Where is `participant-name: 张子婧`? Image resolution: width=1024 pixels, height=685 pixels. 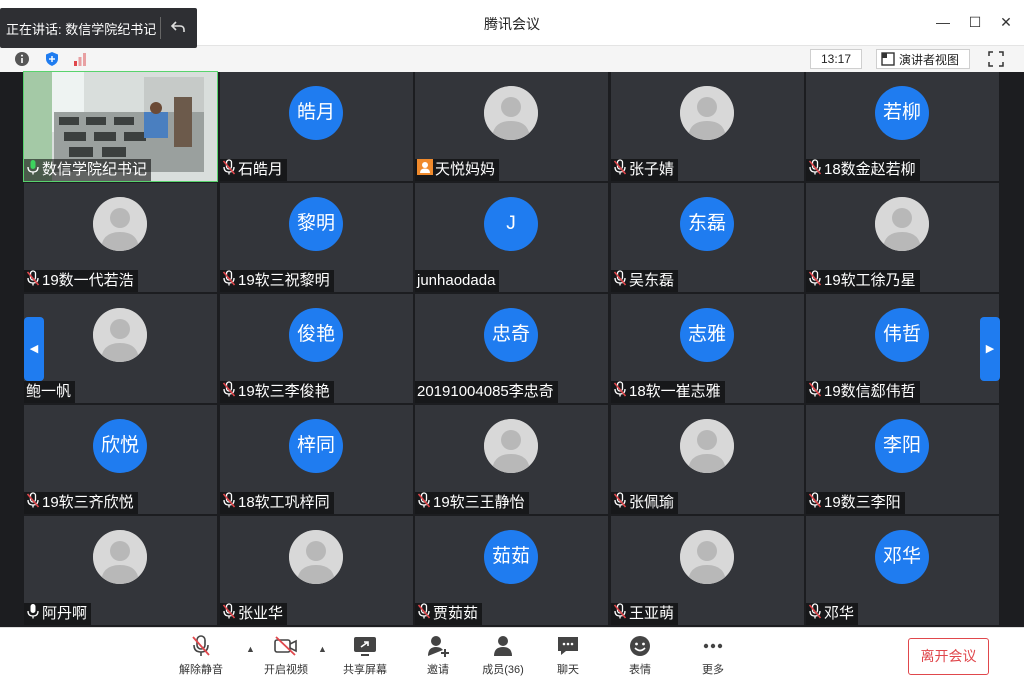 participant-name: 张子婧 is located at coordinates (652, 169).